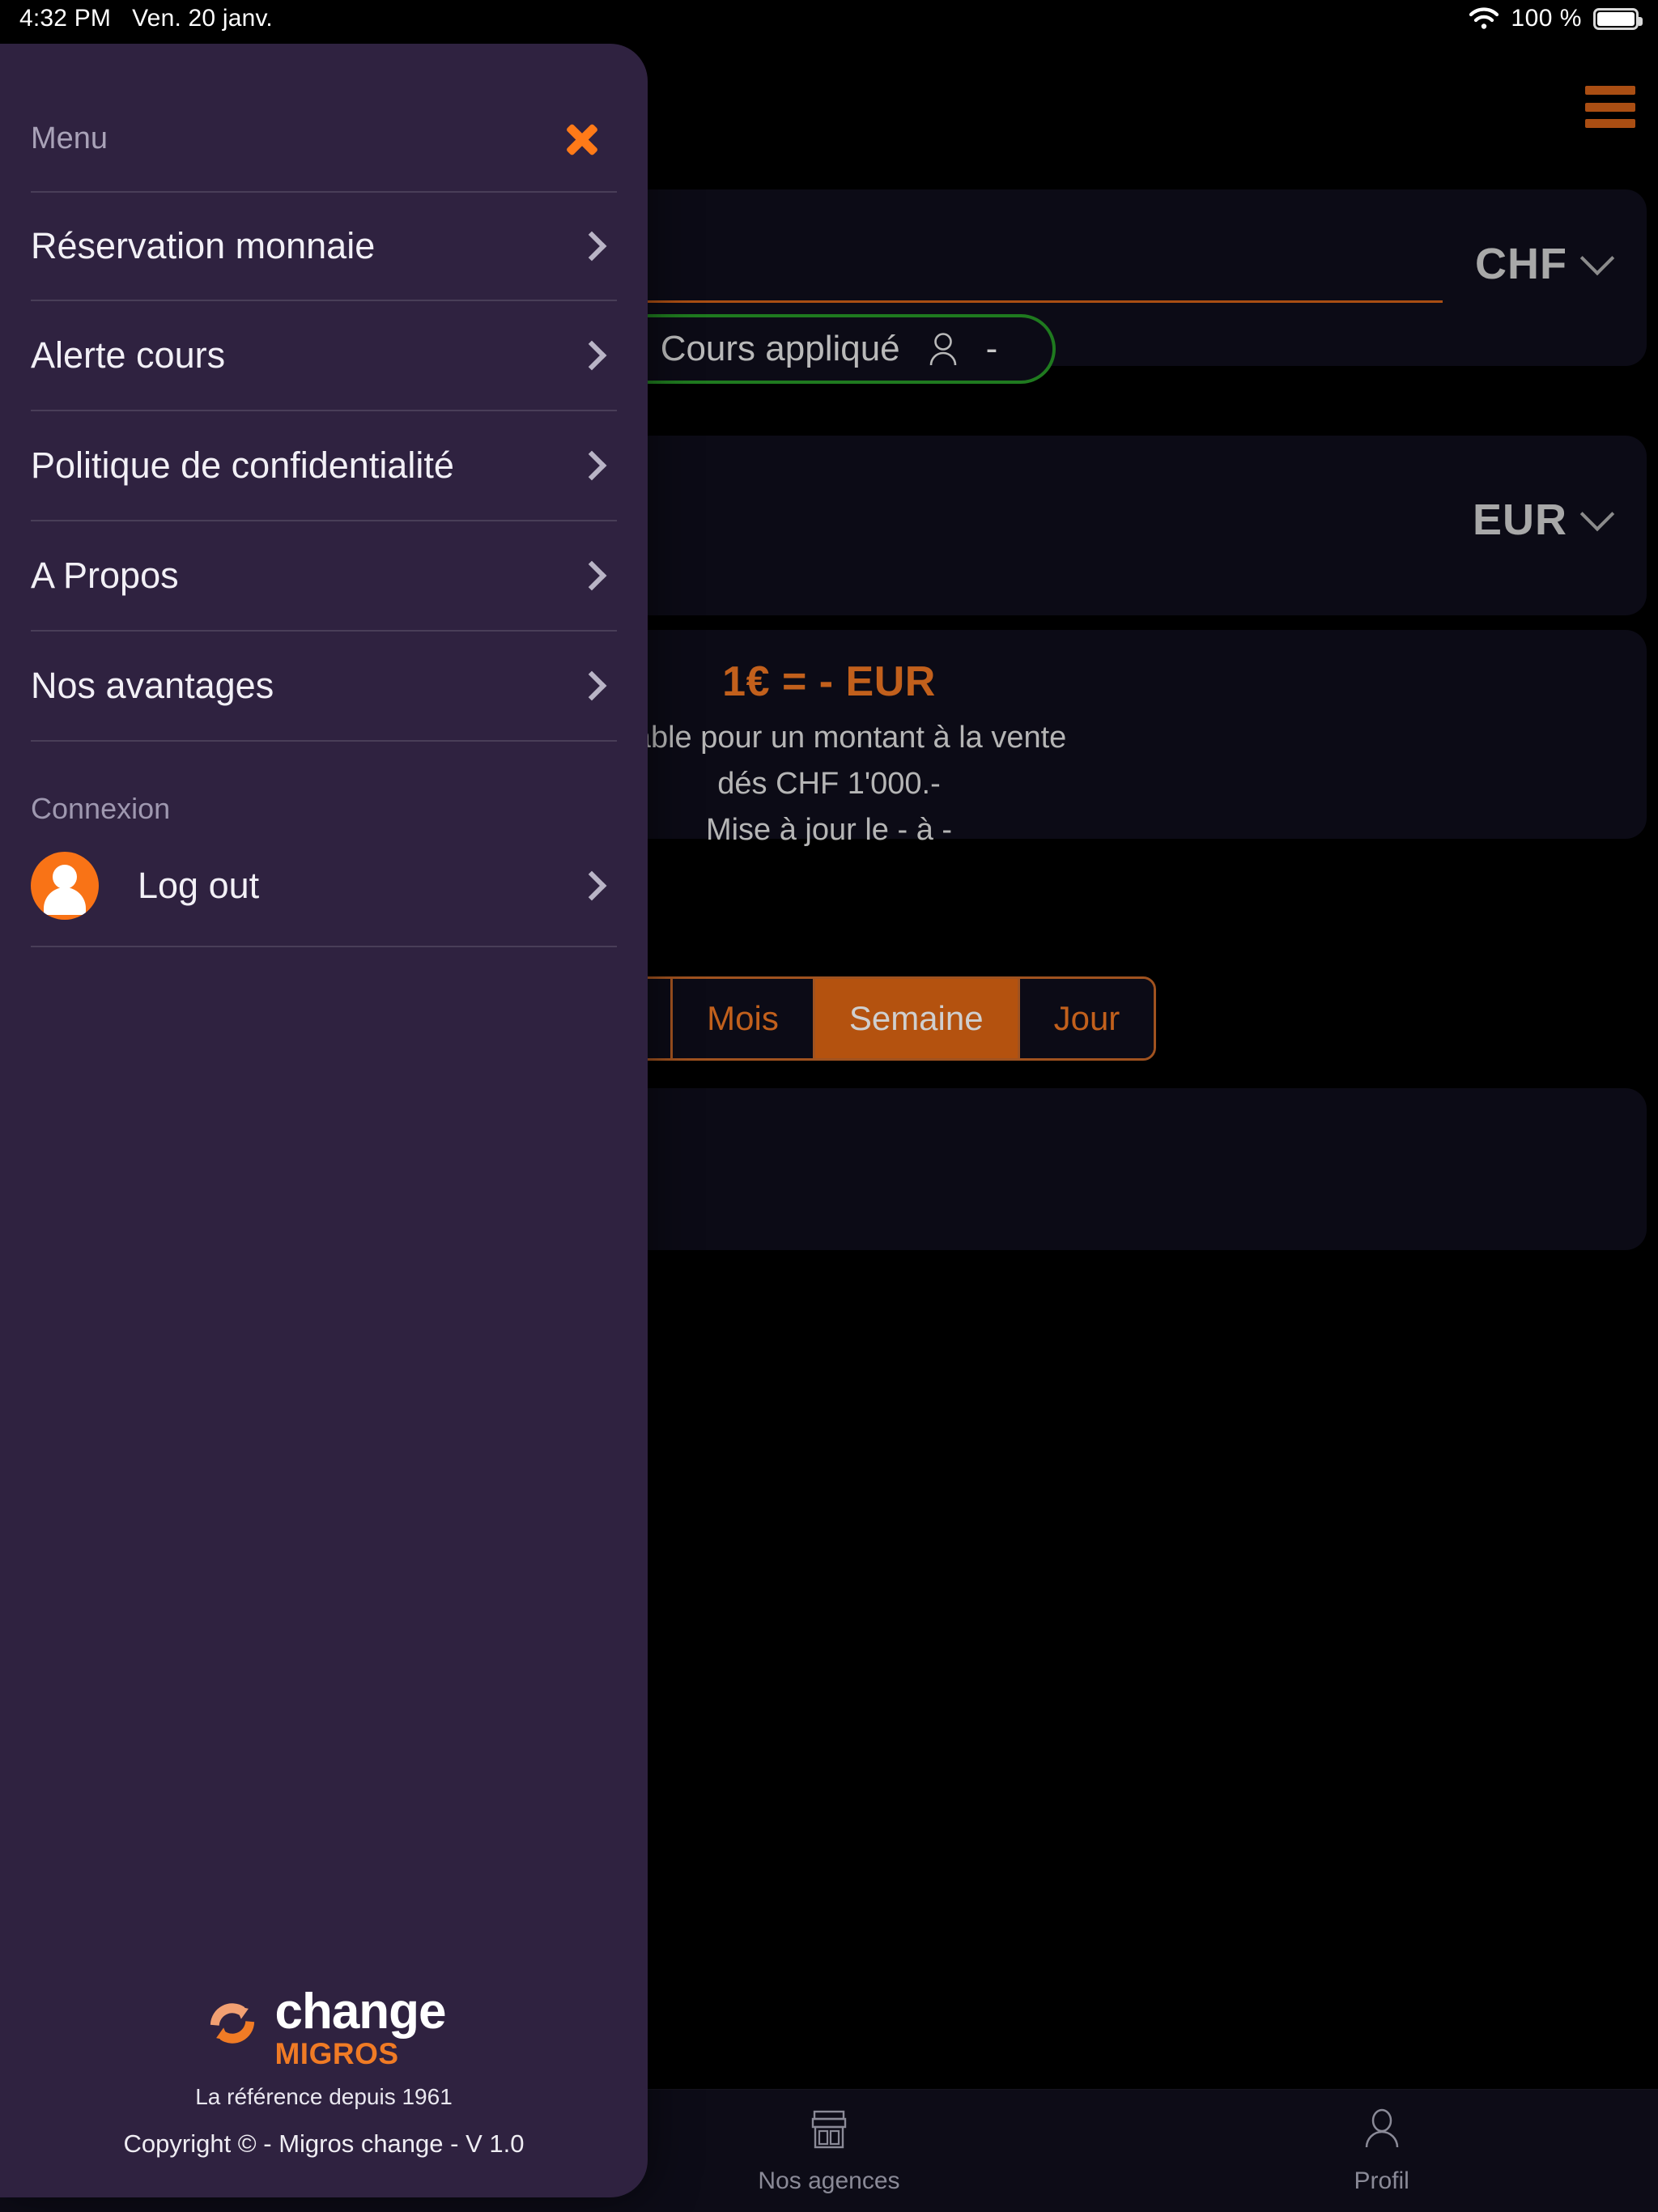 The image size is (1658, 2212). I want to click on drawer-item-logout: Log out, so click(324, 886).